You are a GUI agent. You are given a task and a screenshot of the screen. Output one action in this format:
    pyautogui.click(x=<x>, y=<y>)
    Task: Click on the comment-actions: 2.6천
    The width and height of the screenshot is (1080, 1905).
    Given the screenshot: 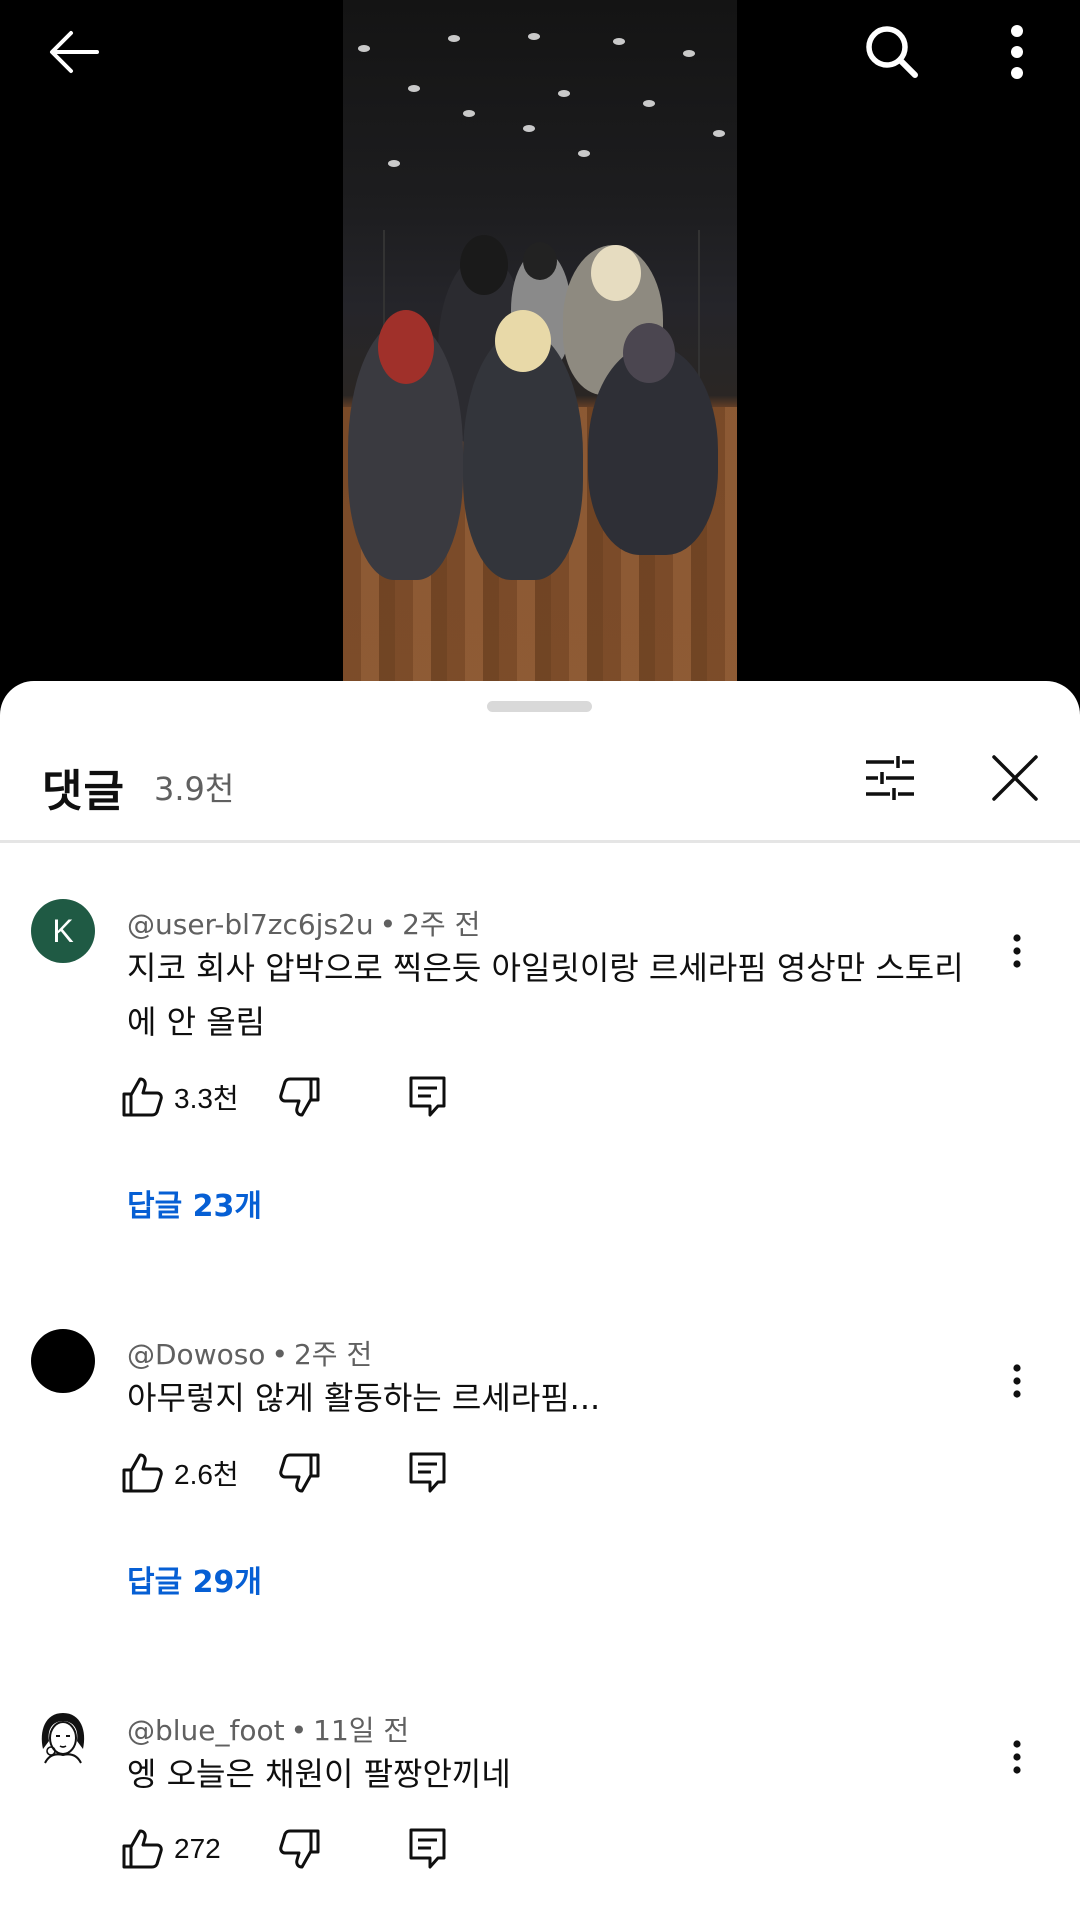 What is the action you would take?
    pyautogui.click(x=320, y=1473)
    